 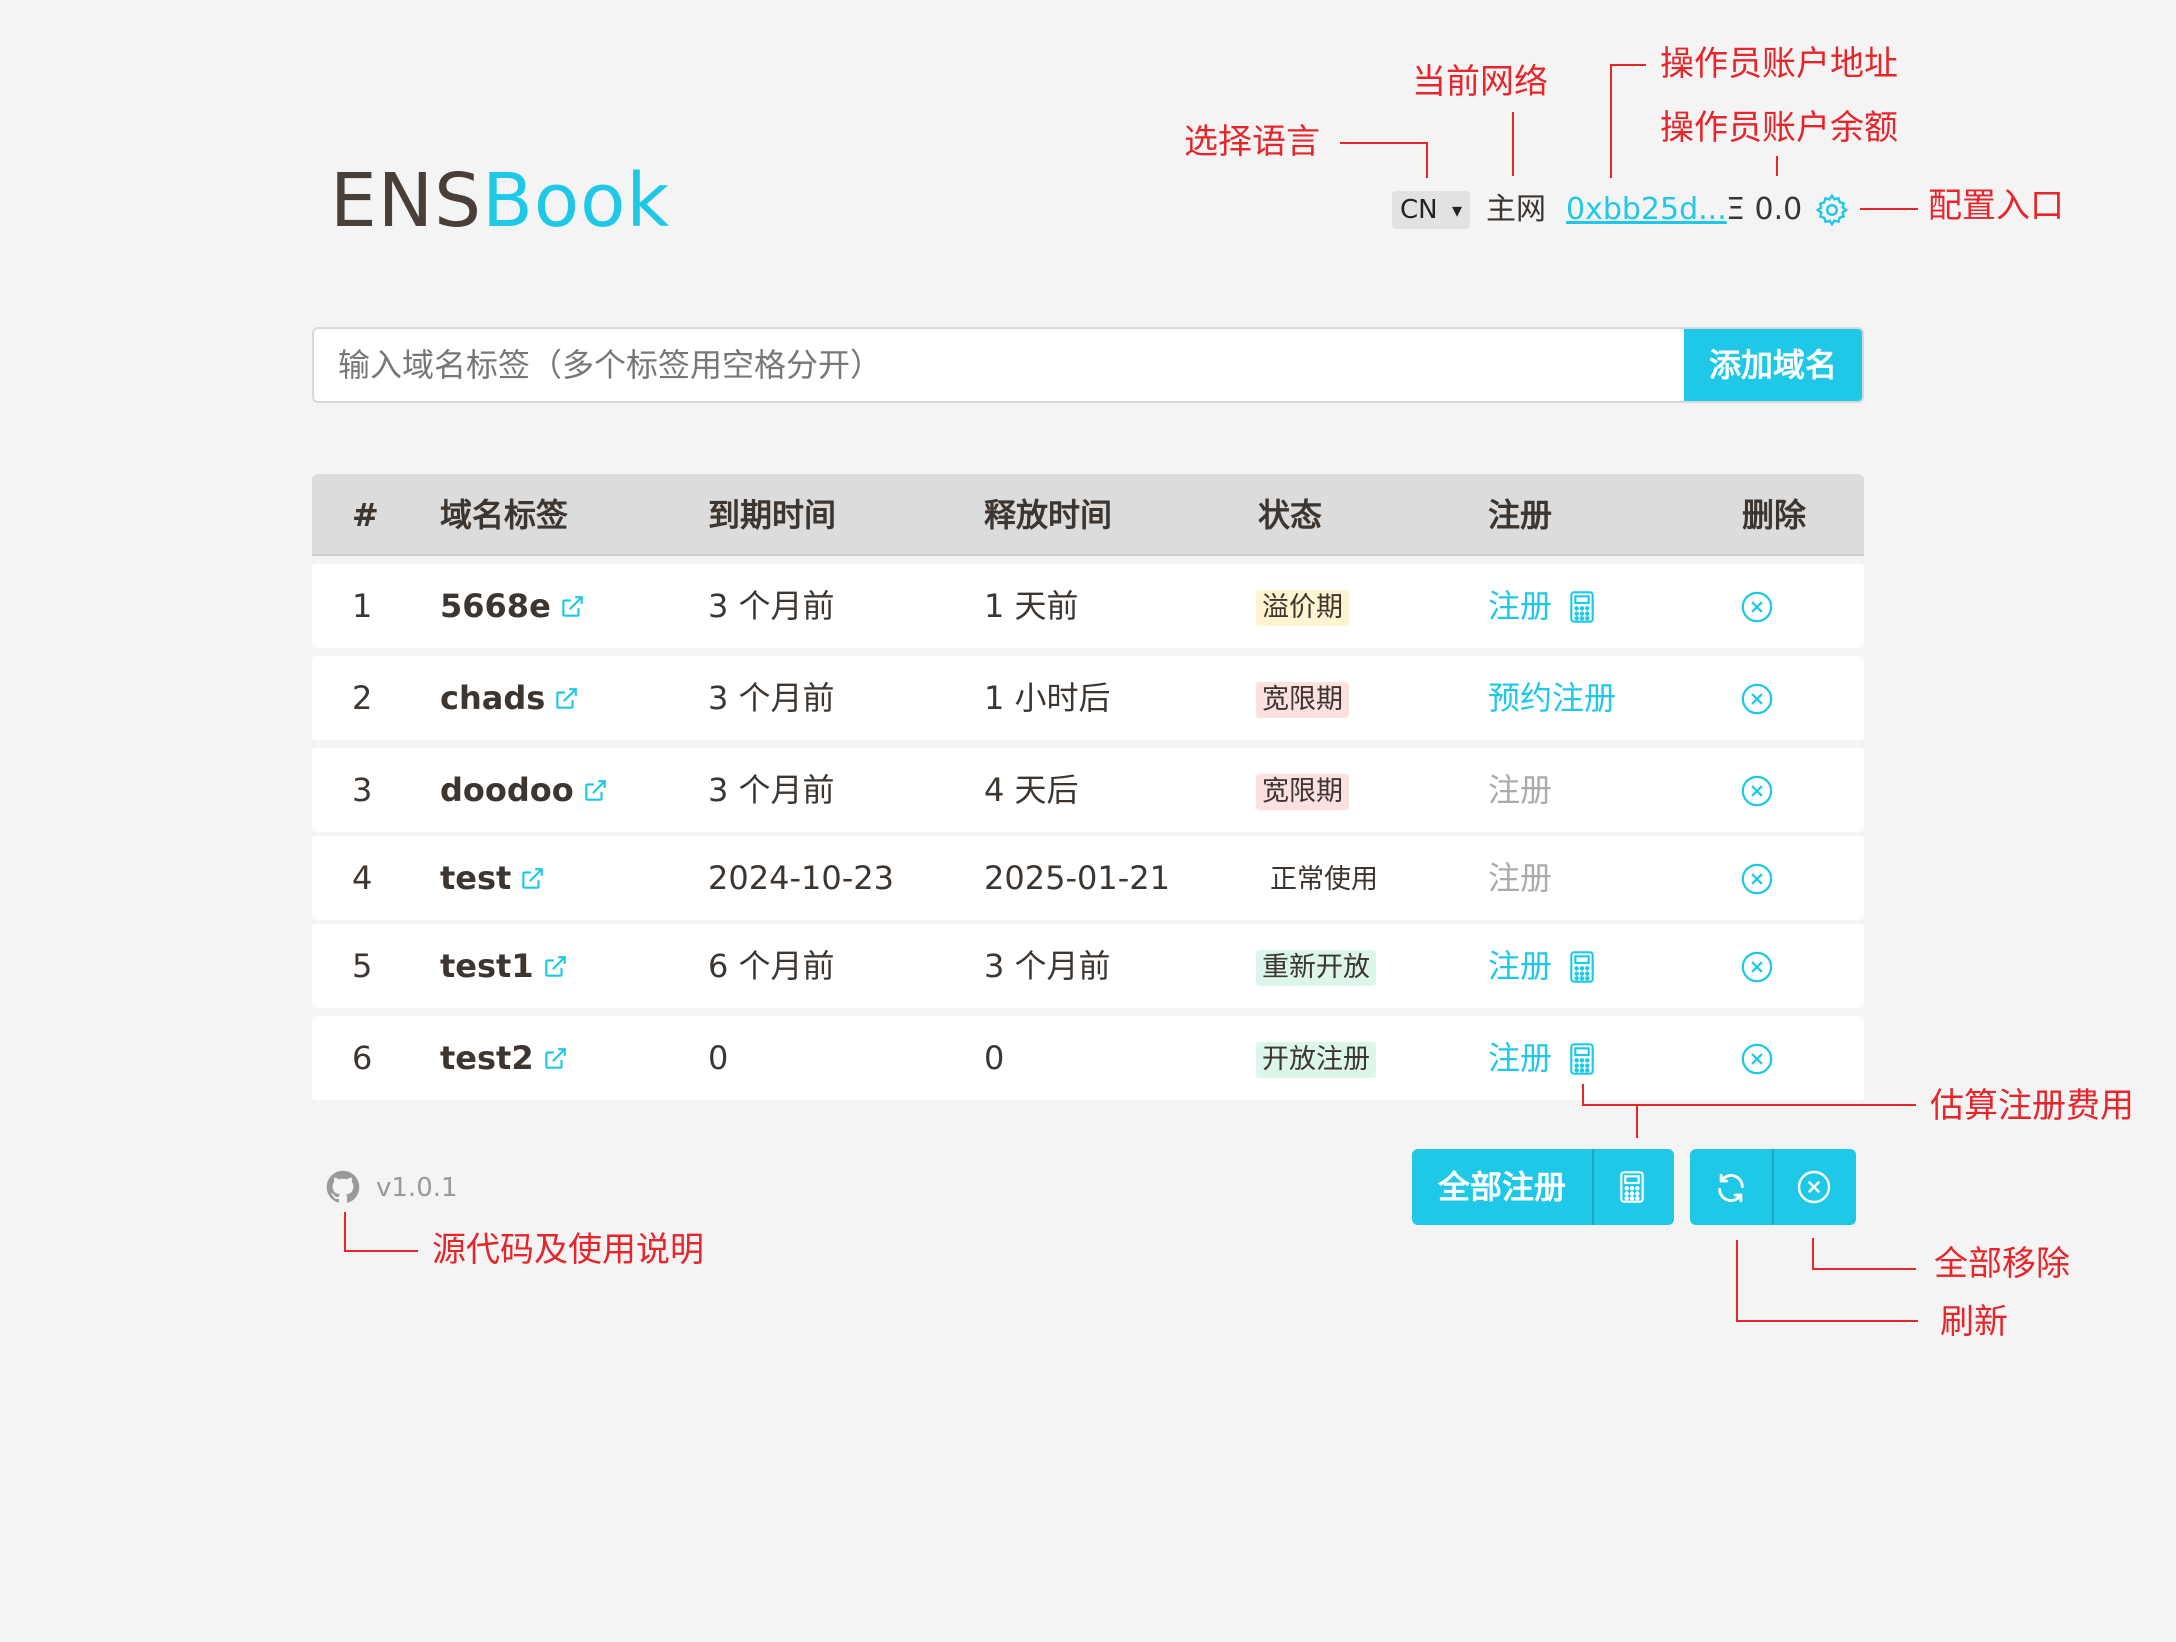 I want to click on domain-search-bar: 添加域名, so click(x=1088, y=365).